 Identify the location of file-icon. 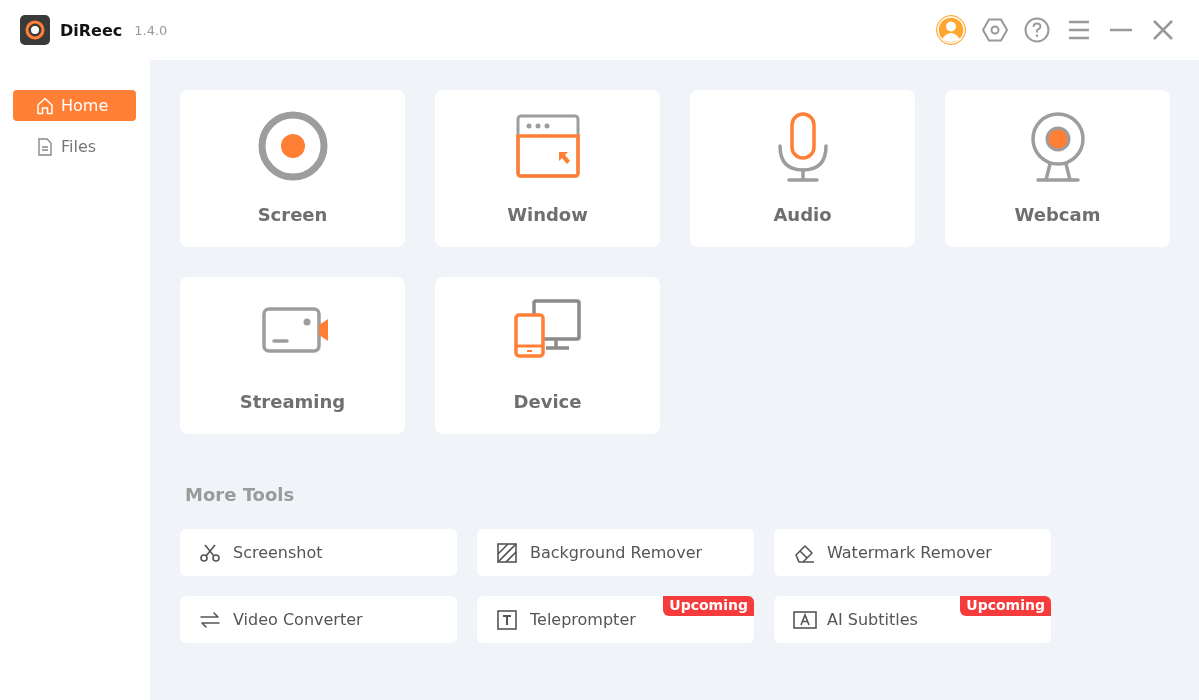
(45, 146).